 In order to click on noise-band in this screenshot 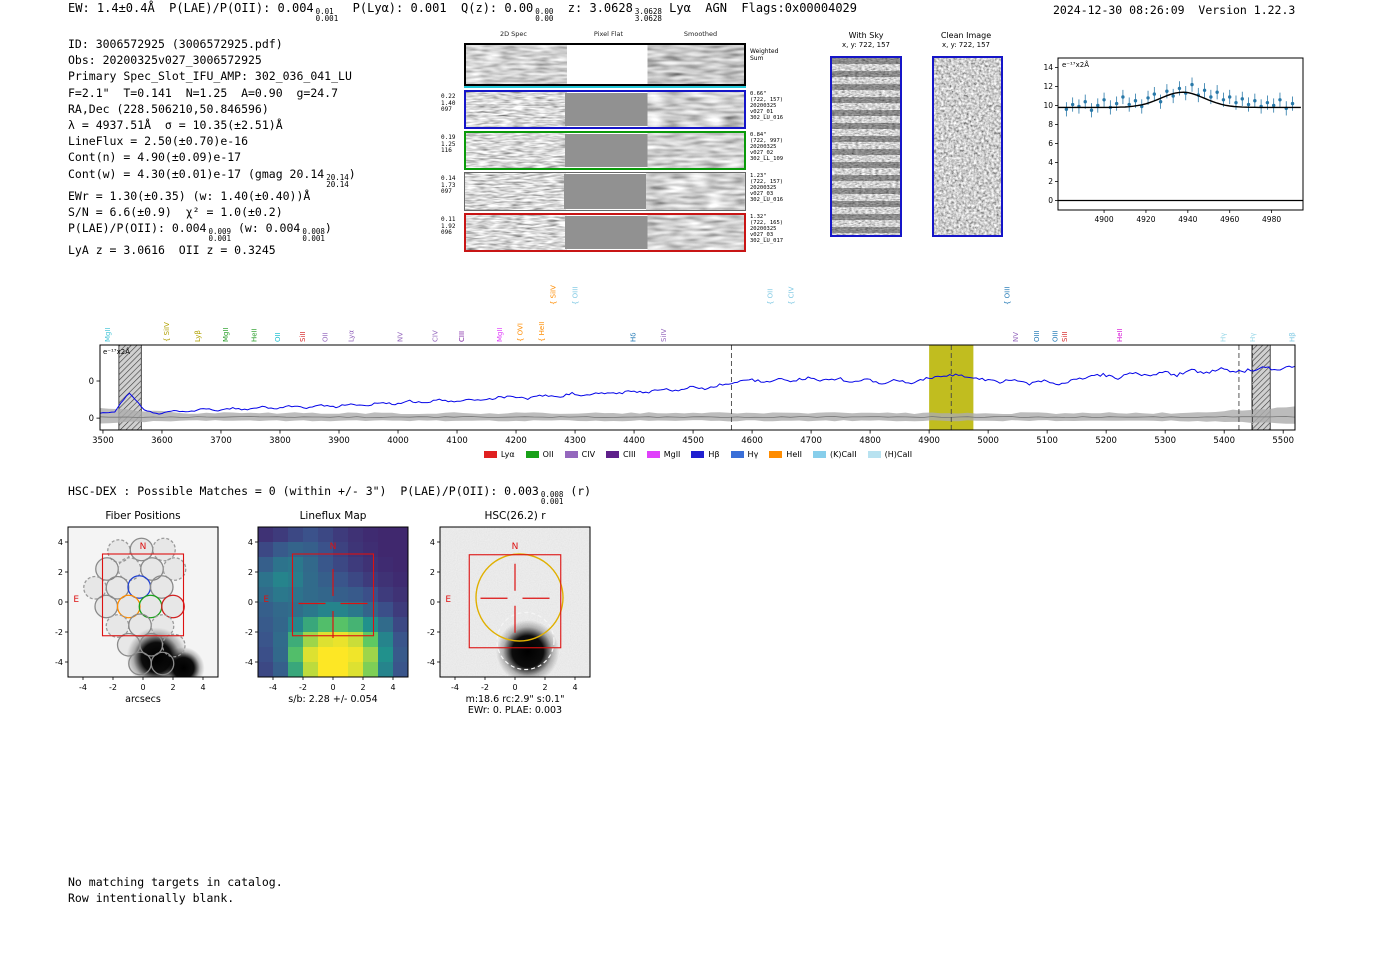, I will do `click(697, 415)`.